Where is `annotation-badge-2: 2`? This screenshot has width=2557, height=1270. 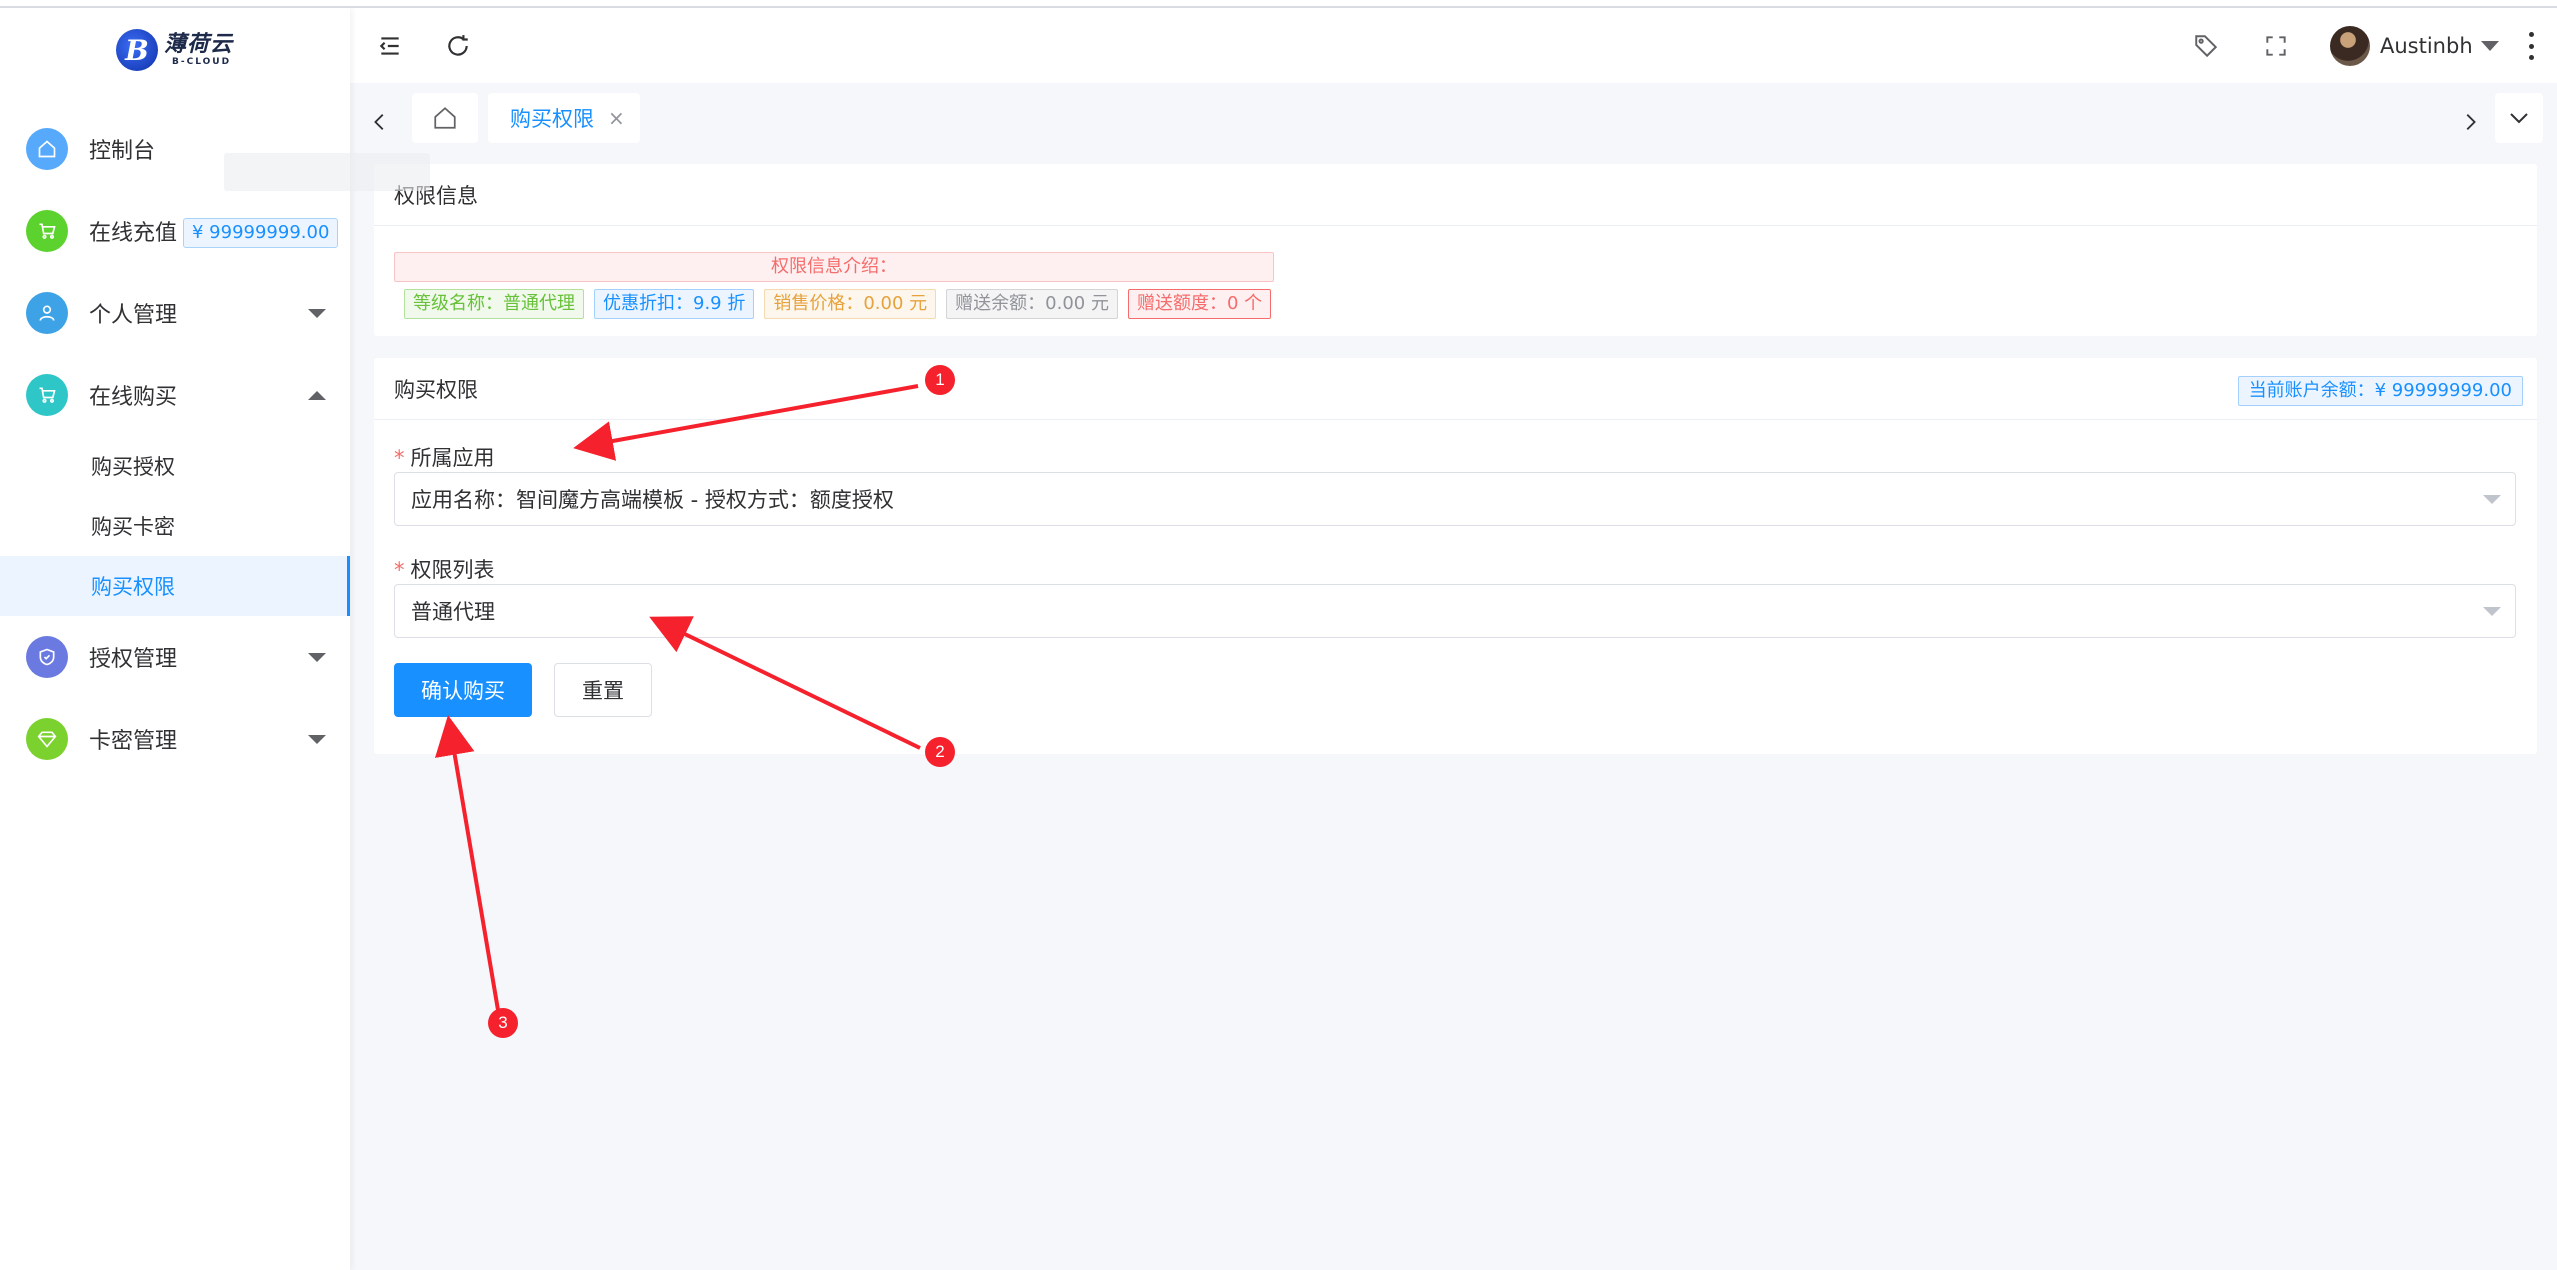 annotation-badge-2: 2 is located at coordinates (940, 752).